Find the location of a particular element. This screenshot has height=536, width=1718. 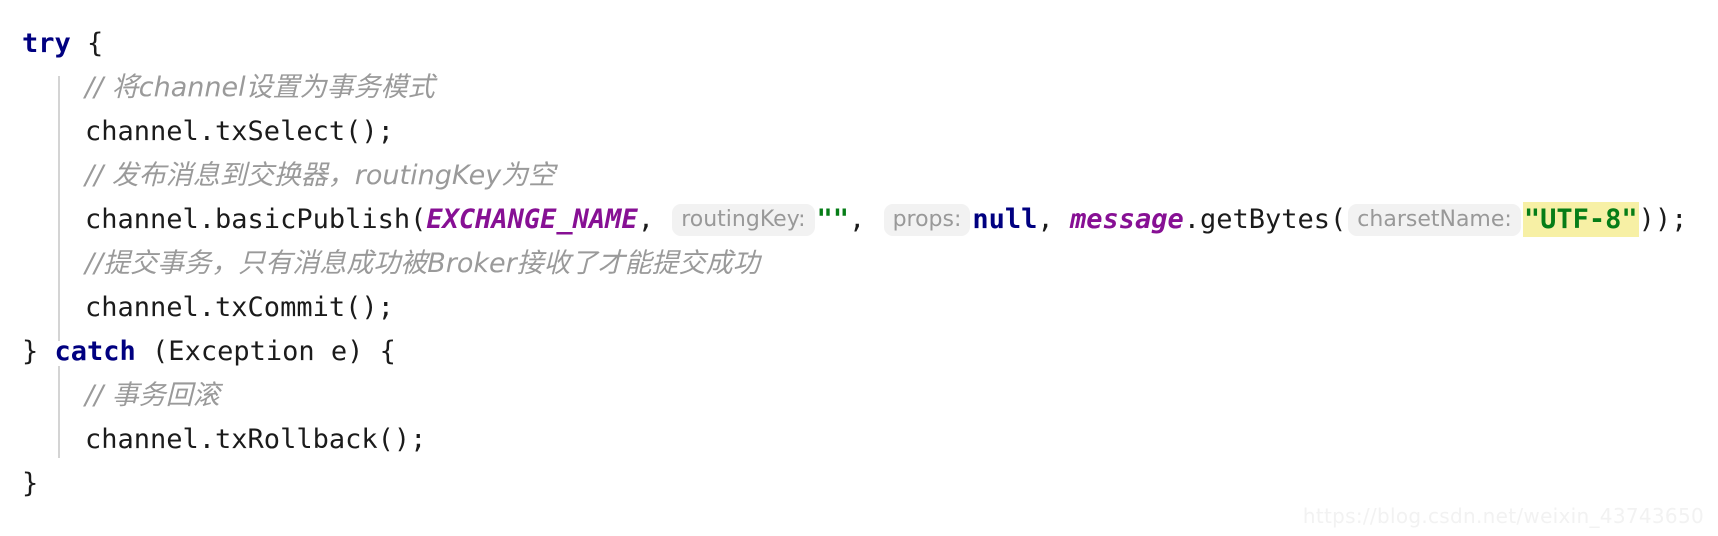

statement-tx-select: channel.txSelect(); is located at coordinates (239, 131).